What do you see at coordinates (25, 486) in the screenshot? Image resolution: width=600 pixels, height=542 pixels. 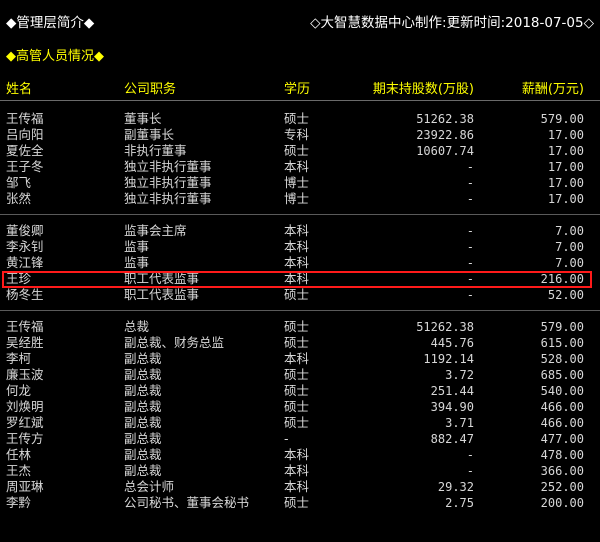 I see `cell-name: 周亚琳` at bounding box center [25, 486].